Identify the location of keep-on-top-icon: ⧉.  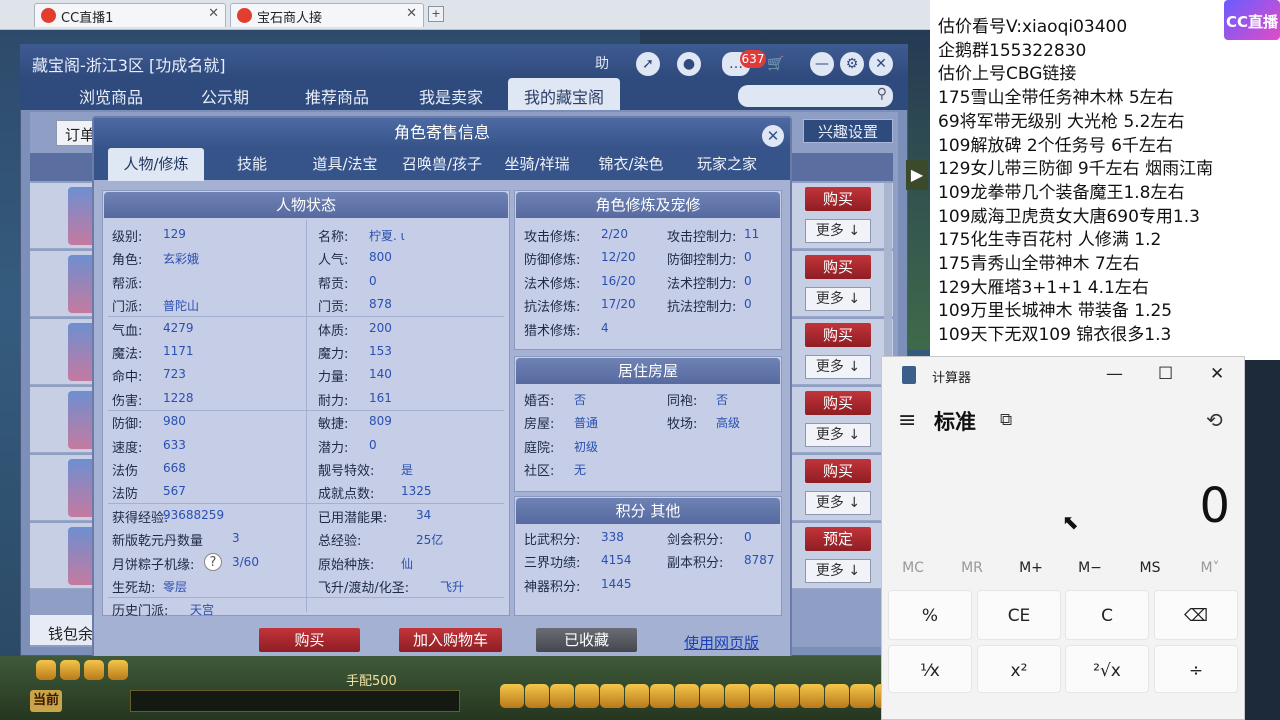
(1006, 420).